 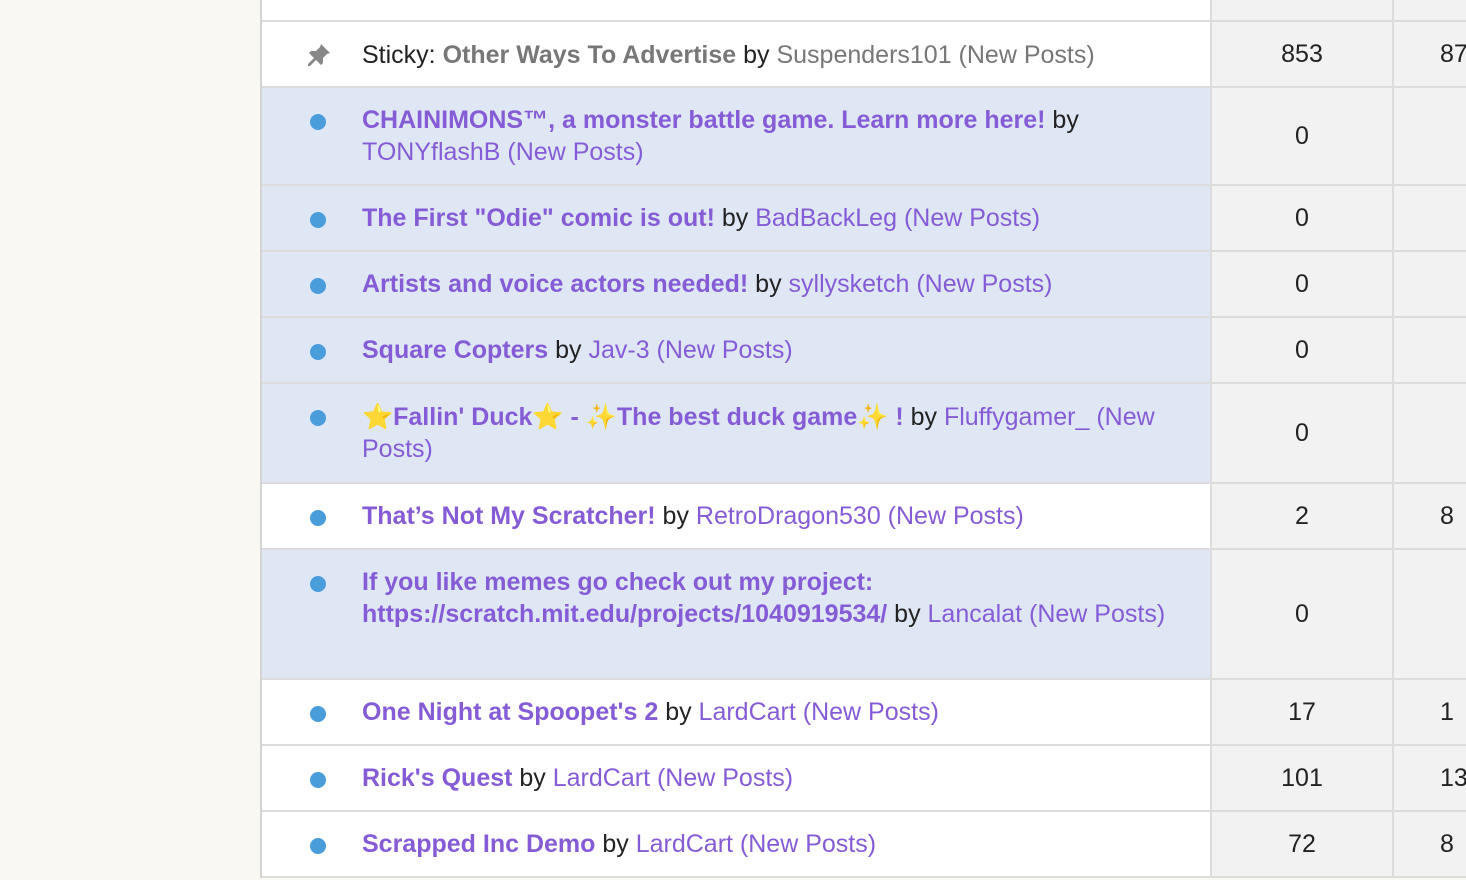 I want to click on replies-count: 72, so click(x=1301, y=844).